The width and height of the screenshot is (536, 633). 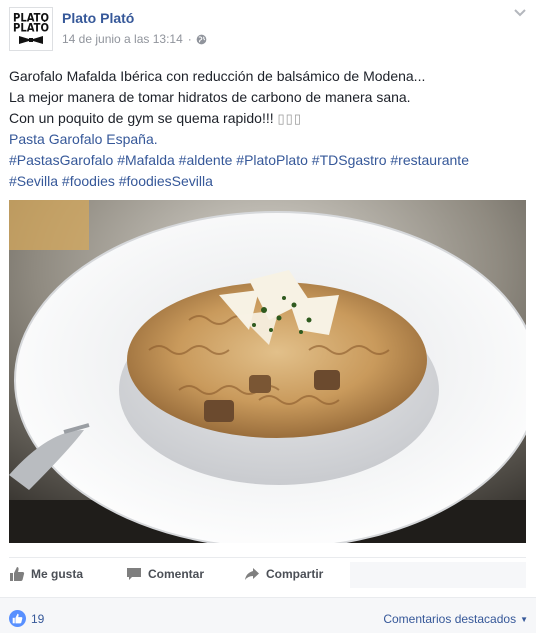 What do you see at coordinates (17, 618) in the screenshot?
I see `like-reaction-icon` at bounding box center [17, 618].